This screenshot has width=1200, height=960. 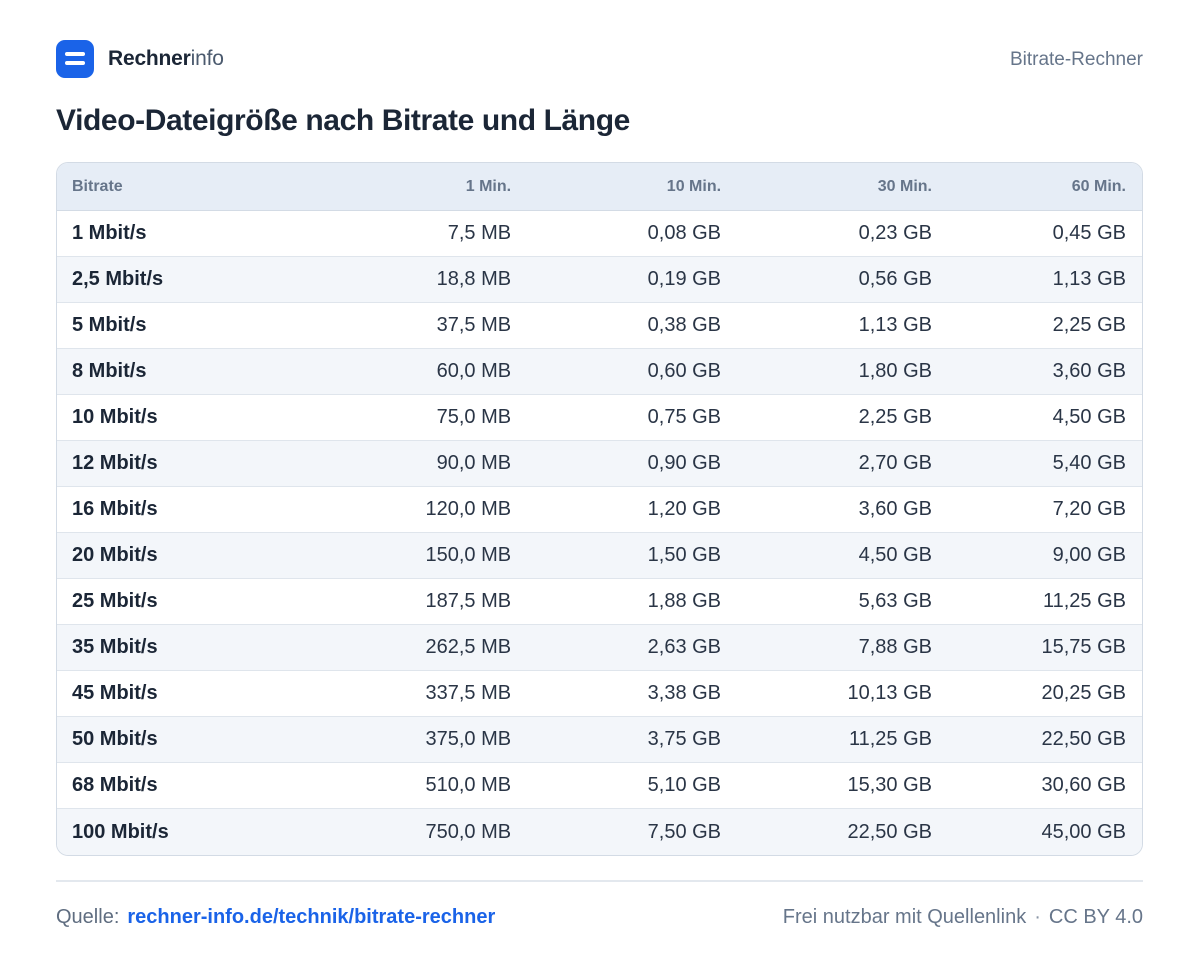 I want to click on filesize-cell: 510,0 MB, so click(x=406, y=785).